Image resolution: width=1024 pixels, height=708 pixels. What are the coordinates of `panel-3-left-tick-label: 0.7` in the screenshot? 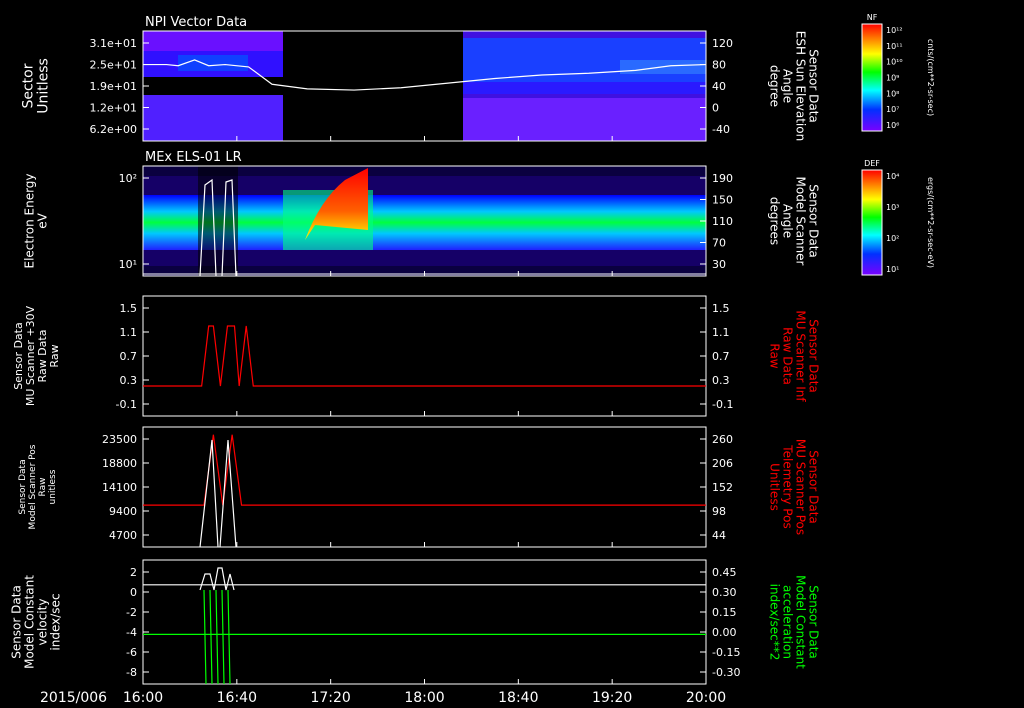 It's located at (129, 356).